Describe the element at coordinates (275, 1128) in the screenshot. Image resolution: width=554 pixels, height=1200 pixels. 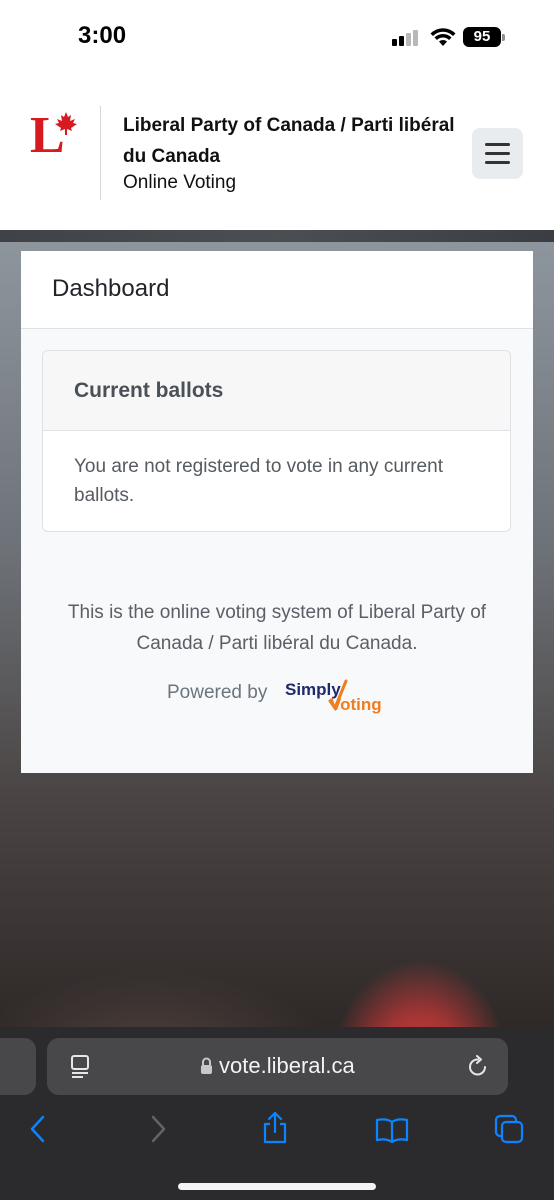
I see `share-icon` at that location.